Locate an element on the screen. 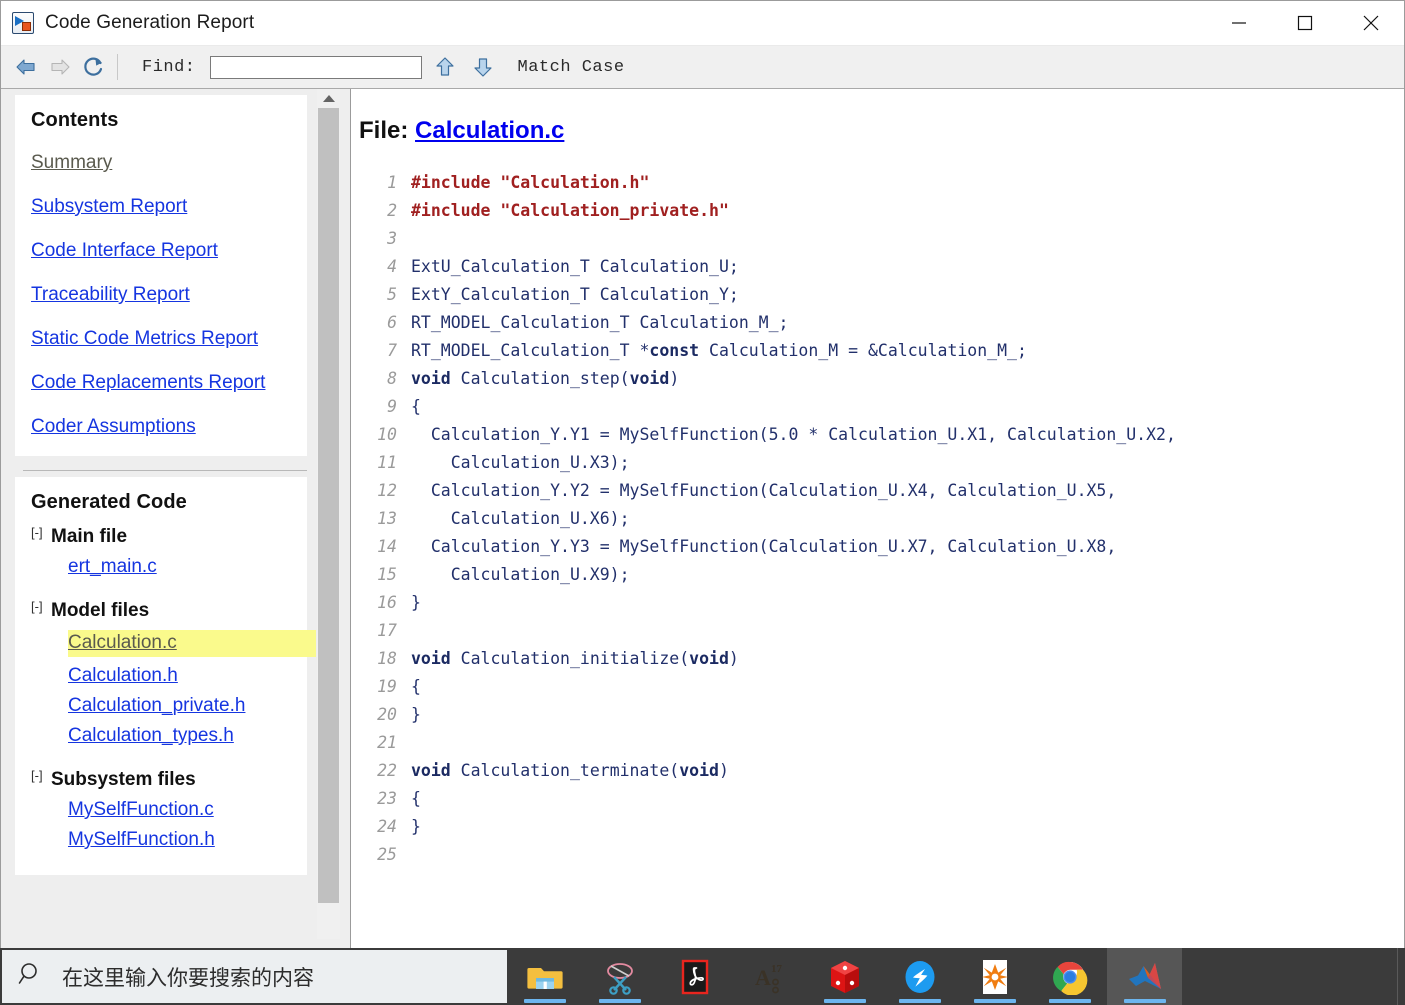 The width and height of the screenshot is (1405, 1005). line-number: 16 is located at coordinates (387, 602).